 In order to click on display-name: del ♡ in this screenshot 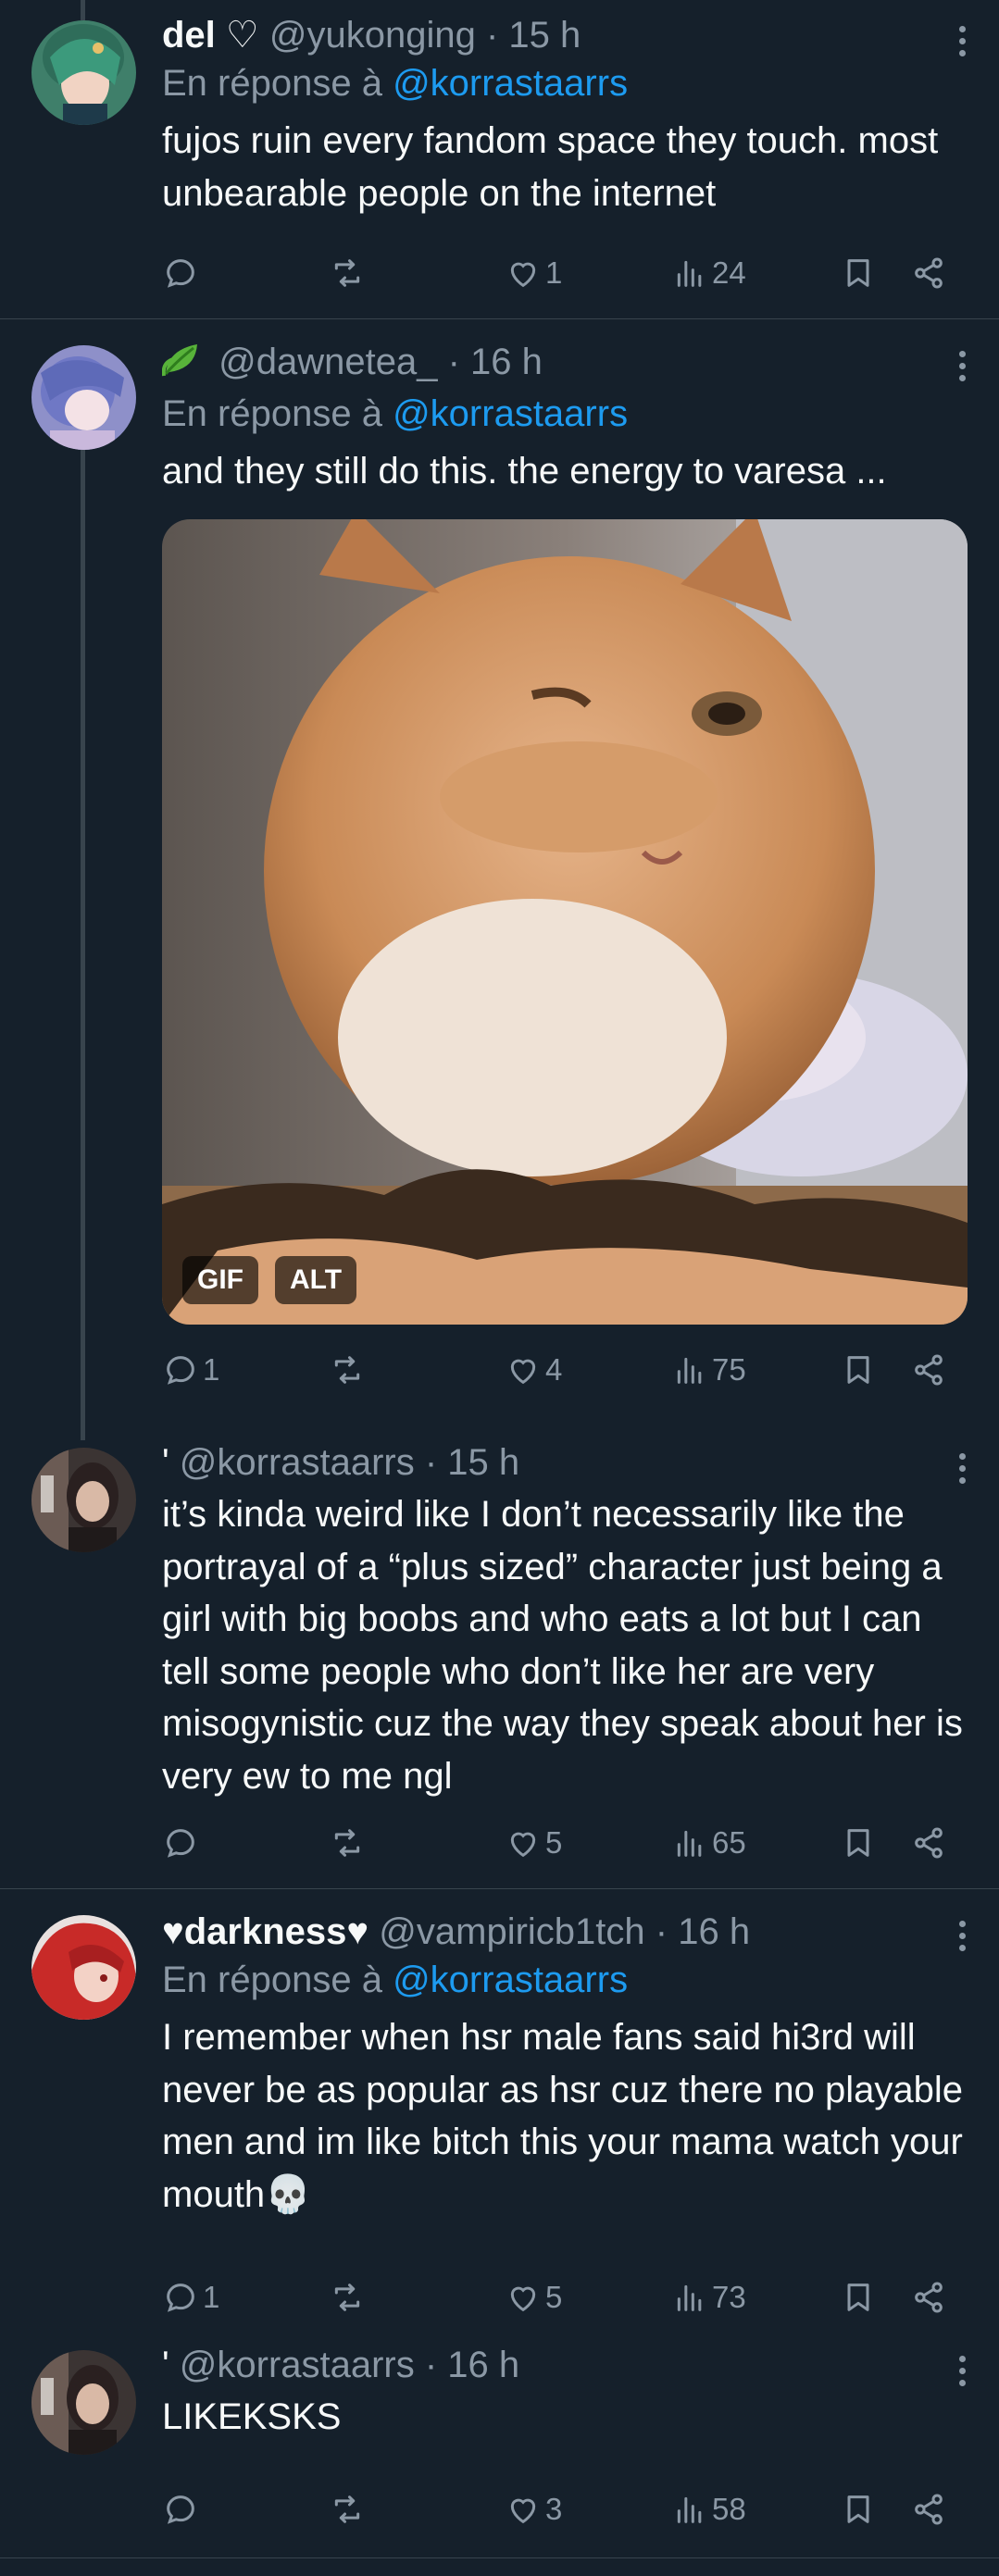, I will do `click(210, 35)`.